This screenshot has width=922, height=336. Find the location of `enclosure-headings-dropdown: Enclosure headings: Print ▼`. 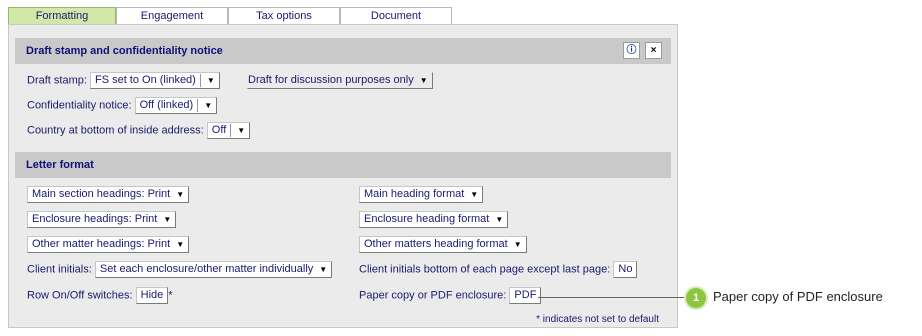

enclosure-headings-dropdown: Enclosure headings: Print ▼ is located at coordinates (102, 219).